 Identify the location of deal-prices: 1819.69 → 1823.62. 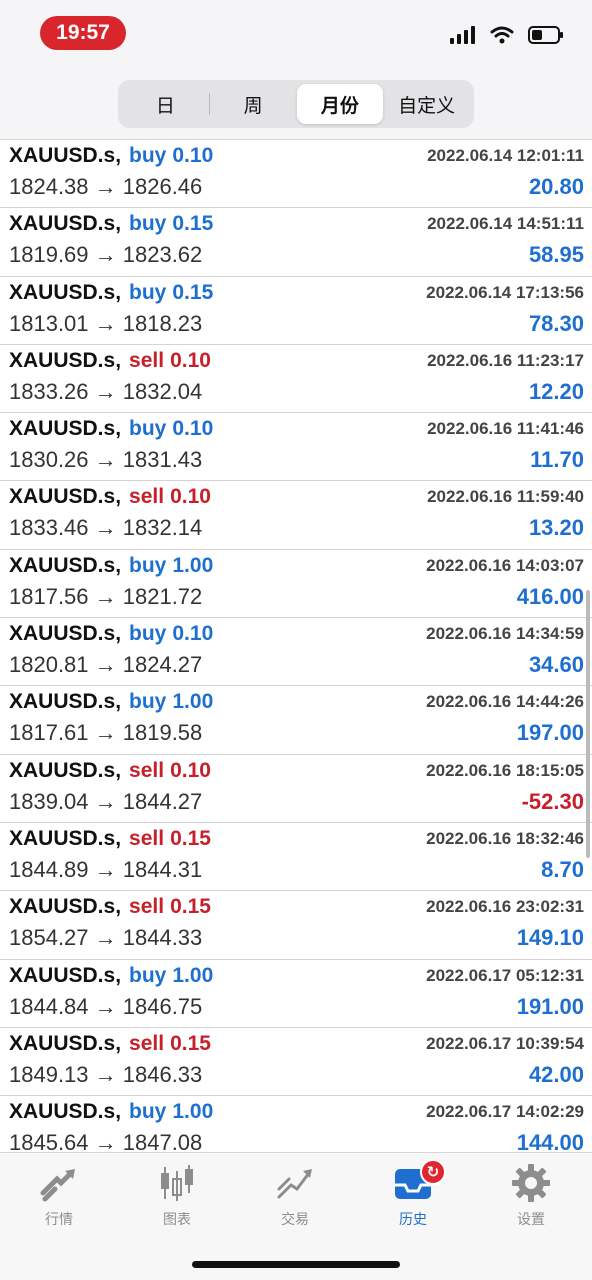
(106, 255).